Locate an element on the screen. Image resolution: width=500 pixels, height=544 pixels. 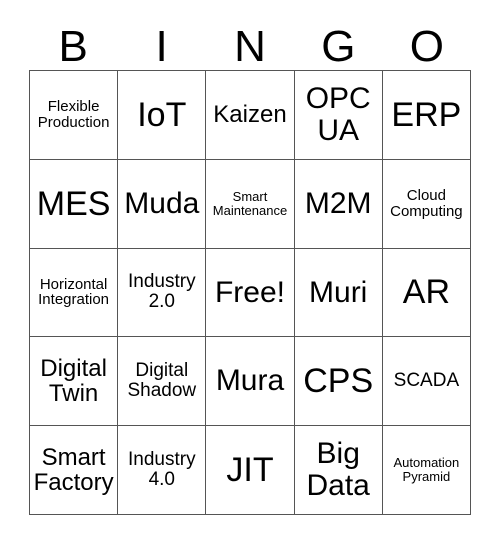
bingo-cell-r2c3: Smart Maintenance is located at coordinates (250, 204).